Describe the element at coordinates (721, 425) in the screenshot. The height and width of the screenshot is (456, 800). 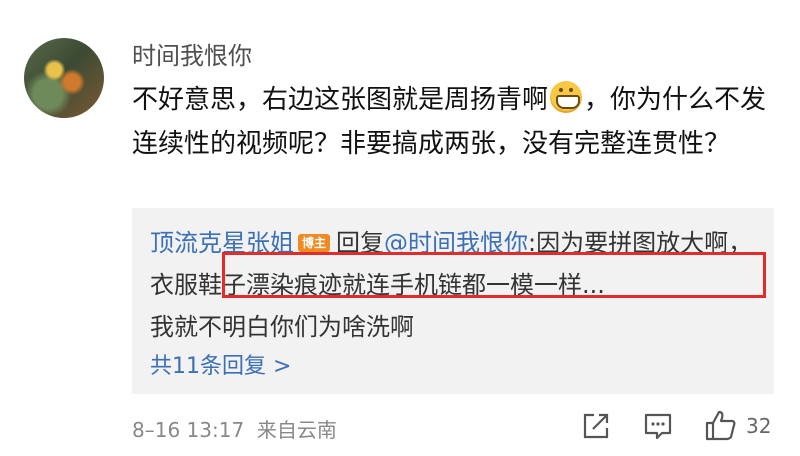
I see `thumbs-up-icon` at that location.